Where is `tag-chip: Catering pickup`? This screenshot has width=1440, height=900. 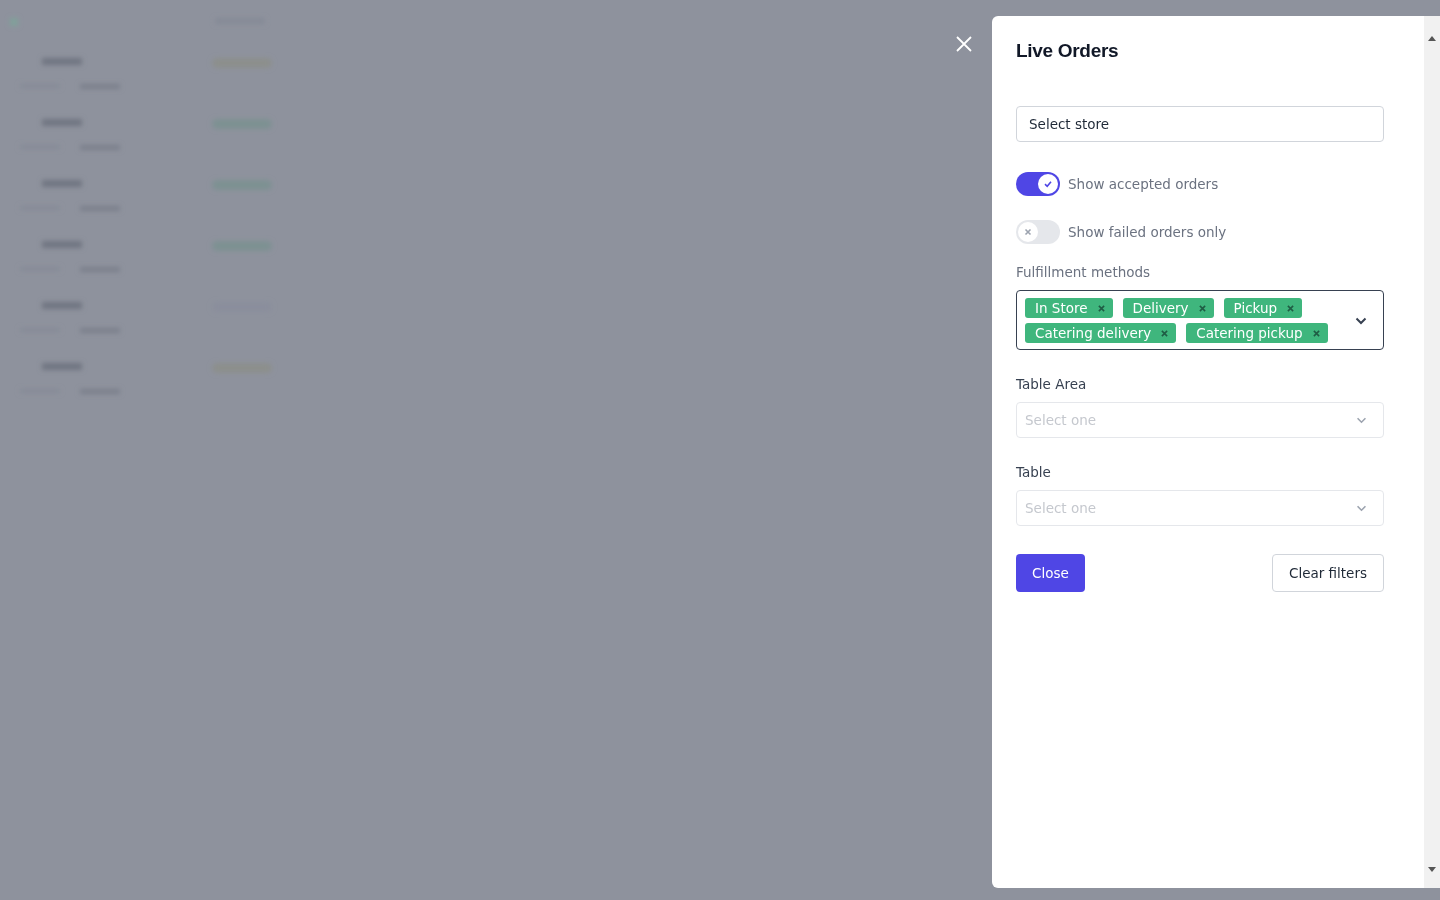 tag-chip: Catering pickup is located at coordinates (1257, 333).